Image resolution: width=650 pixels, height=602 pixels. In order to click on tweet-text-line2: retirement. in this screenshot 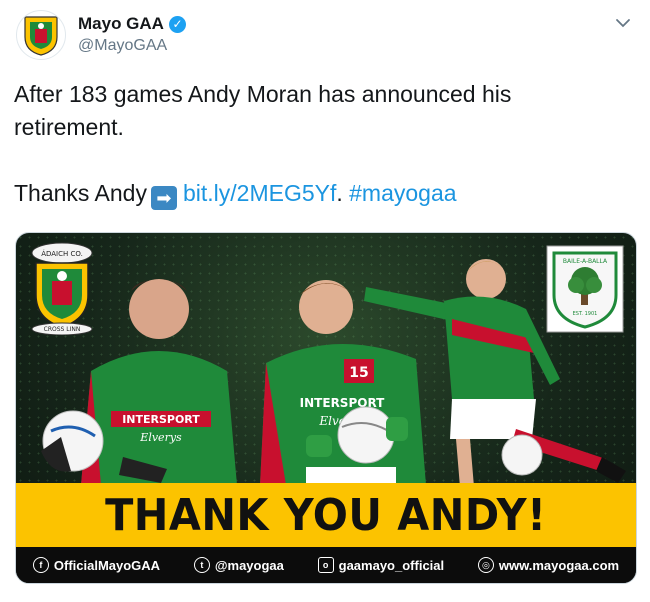, I will do `click(69, 127)`.